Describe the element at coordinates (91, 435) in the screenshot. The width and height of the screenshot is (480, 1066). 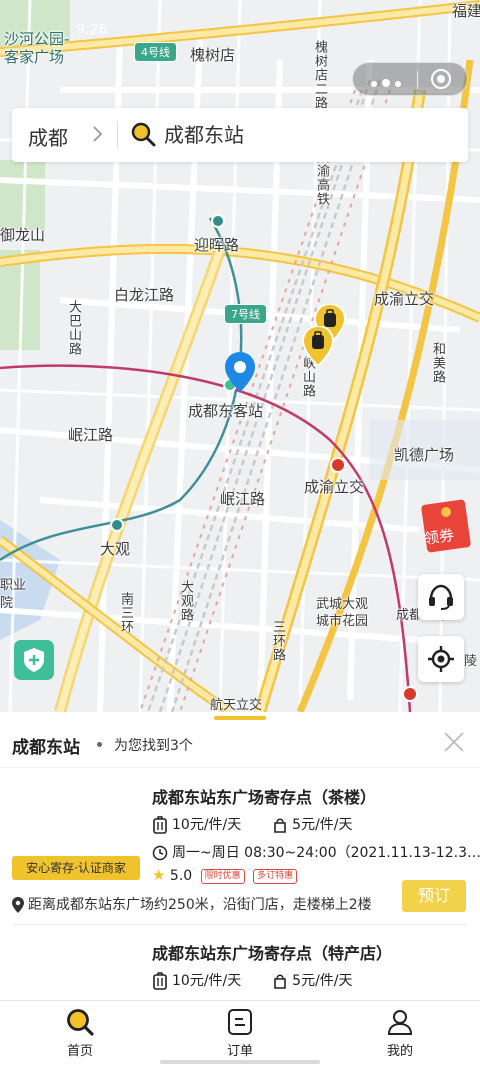
I see `map-label-minjiang: 岷江路` at that location.